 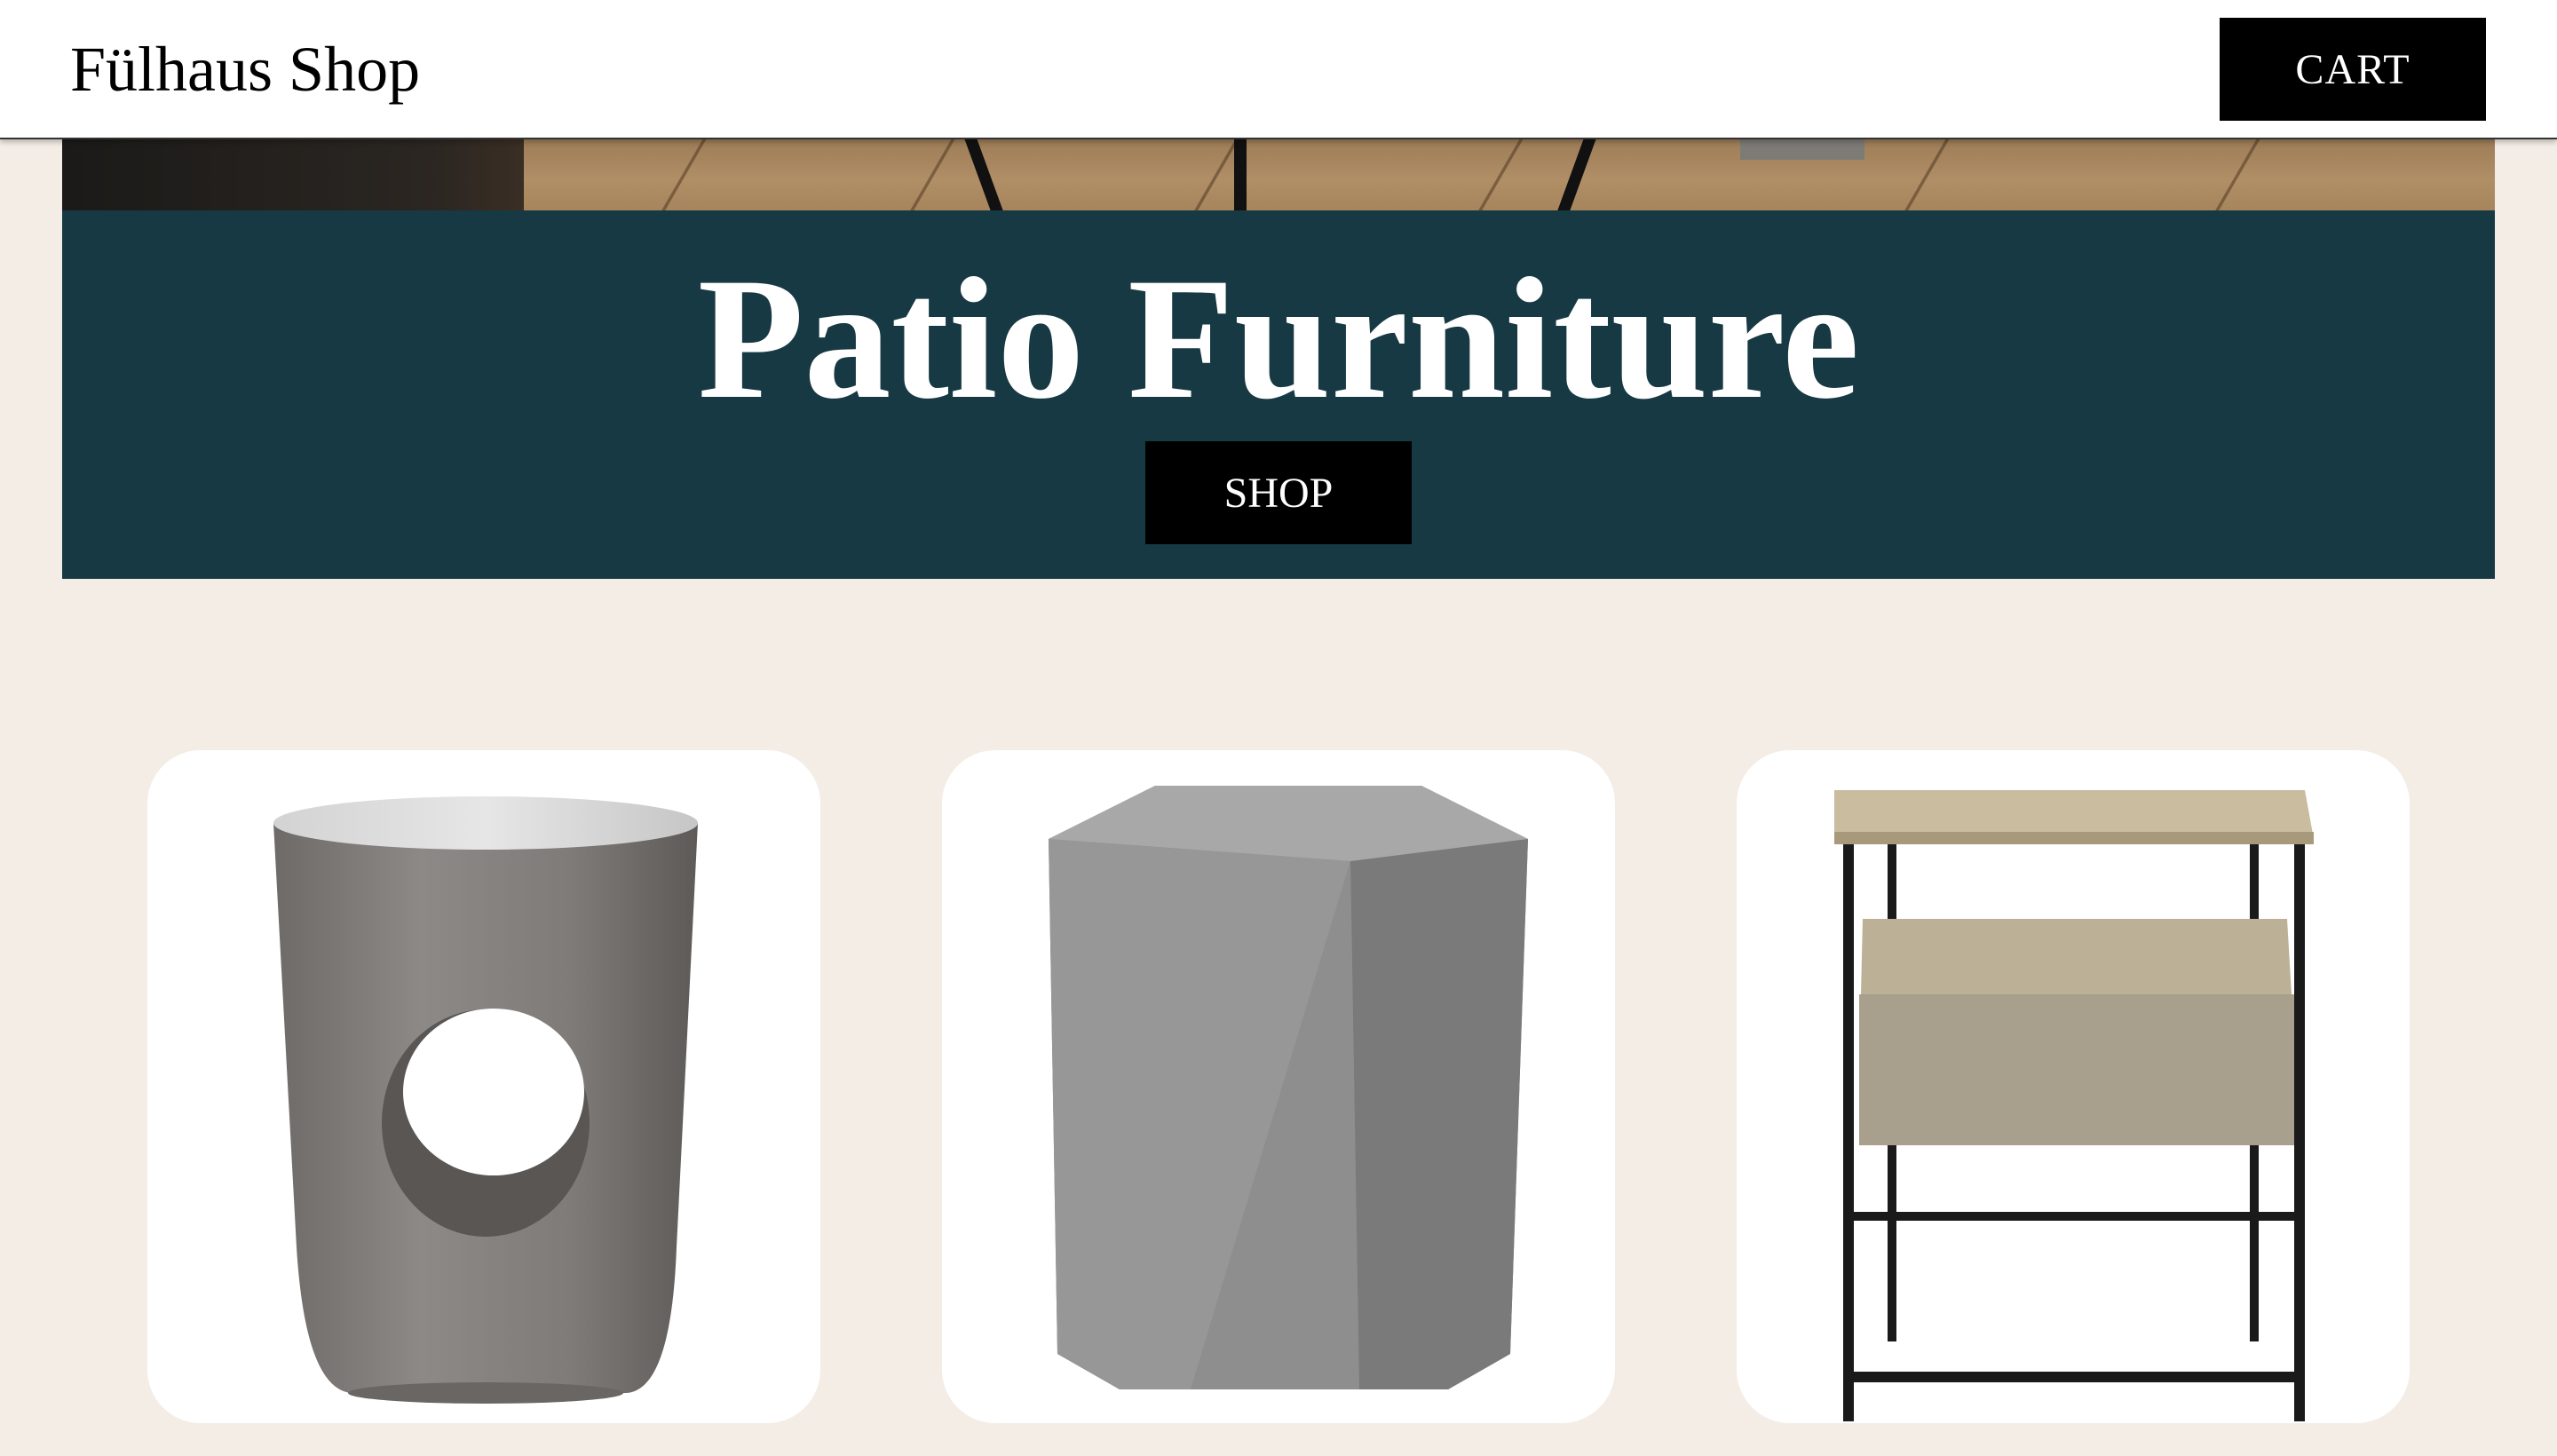 I want to click on shop-button: SHOP, so click(x=1278, y=493).